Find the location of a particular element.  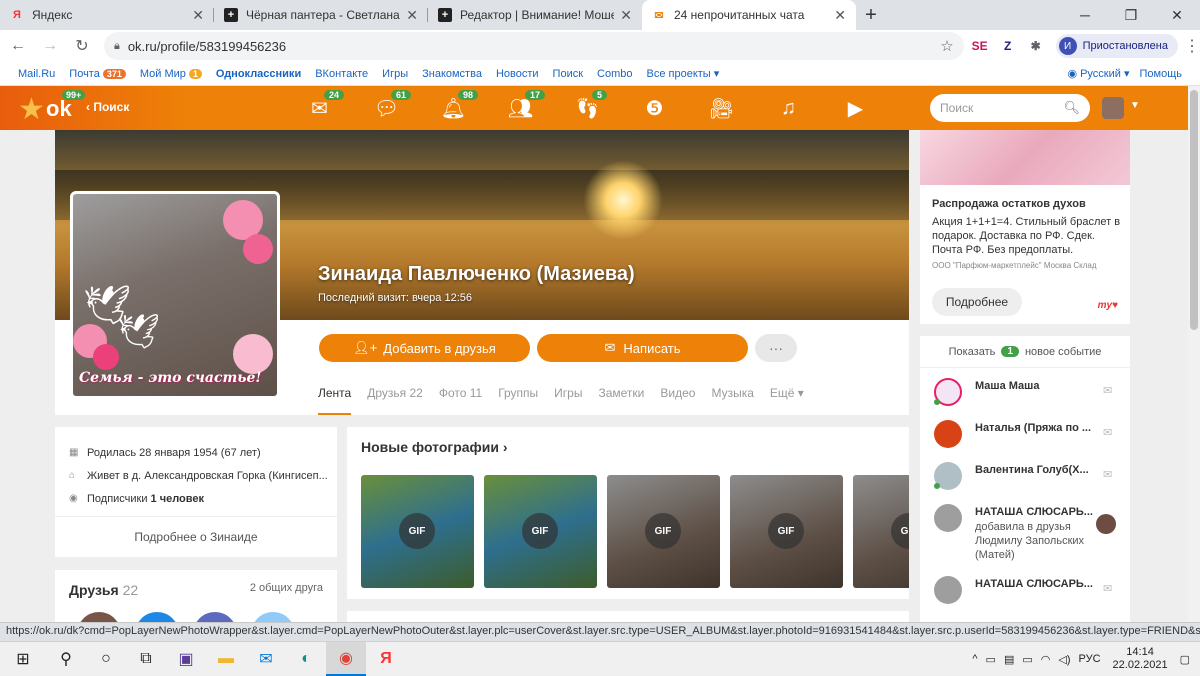

subscribers-info: ◉ Подписчики 1 человек is located at coordinates (196, 498).